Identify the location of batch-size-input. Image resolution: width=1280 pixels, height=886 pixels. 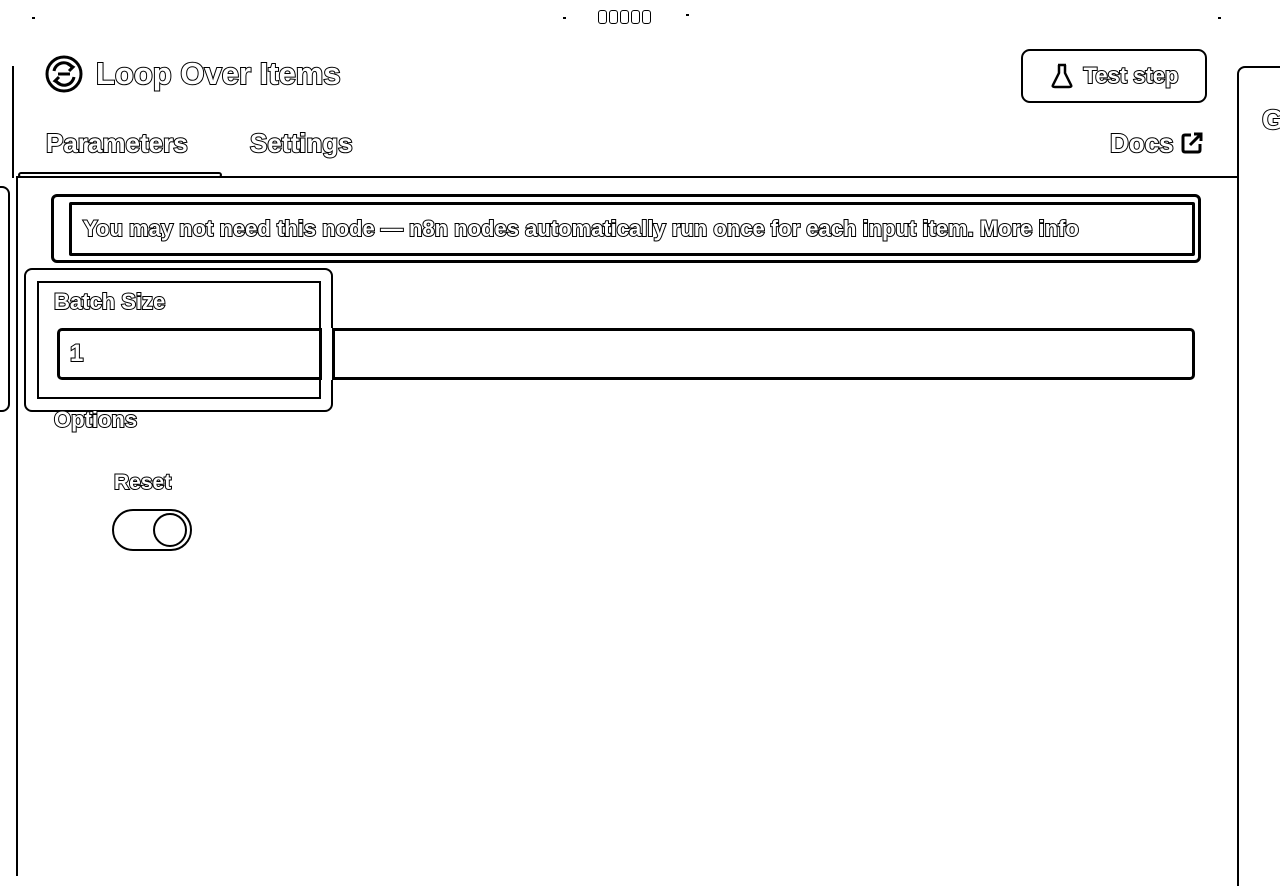
(626, 354).